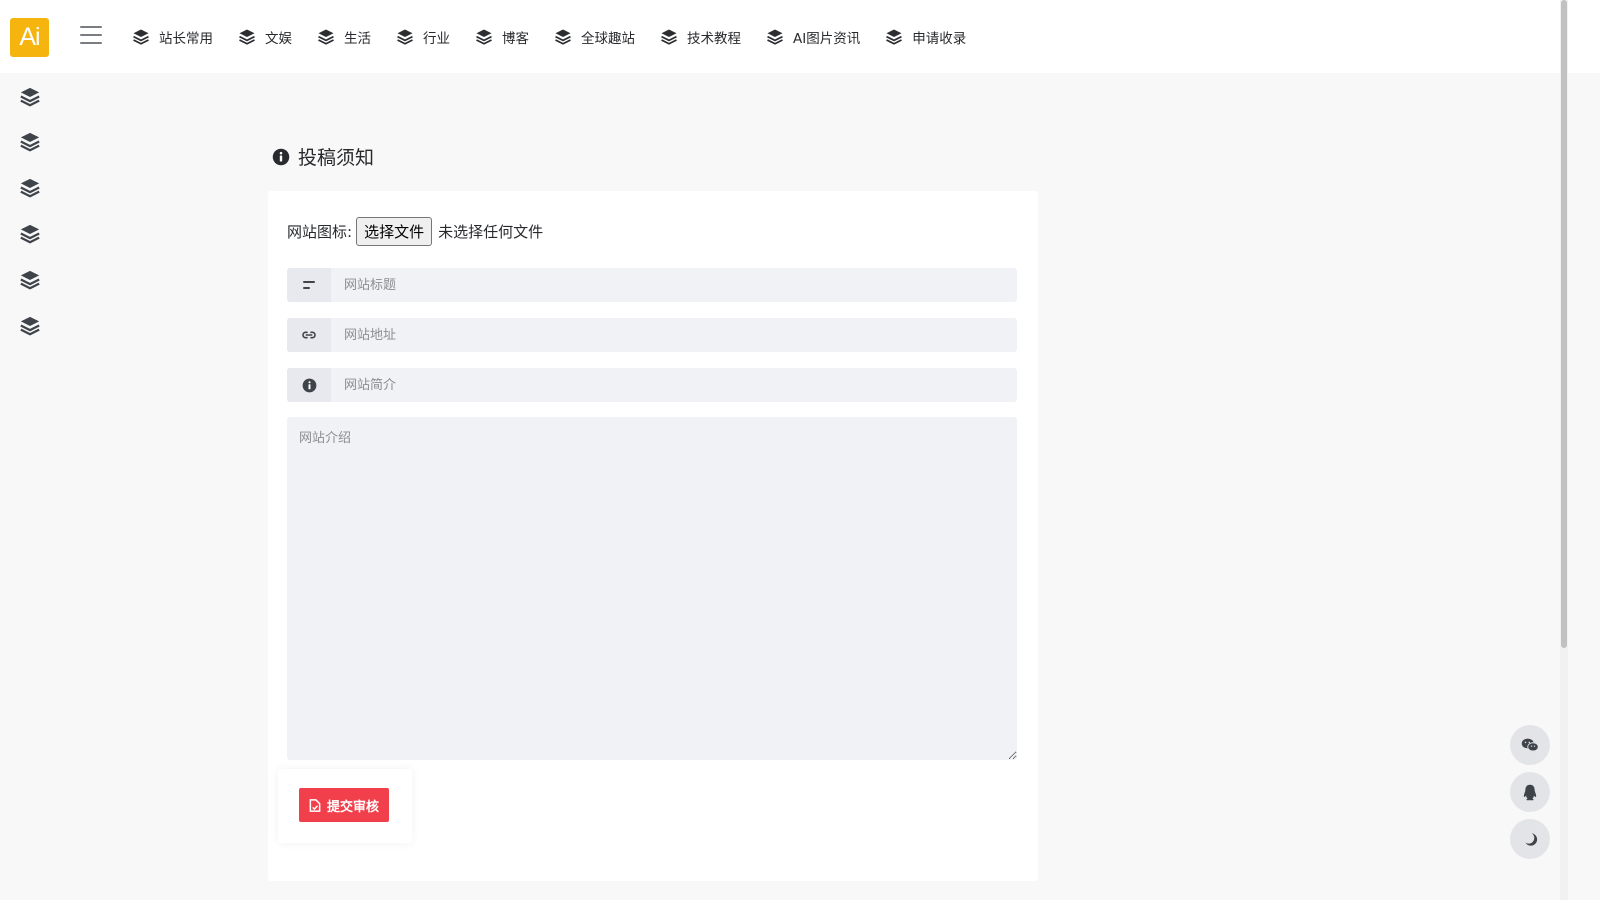 The height and width of the screenshot is (900, 1600). I want to click on dark-mode-button, so click(1530, 839).